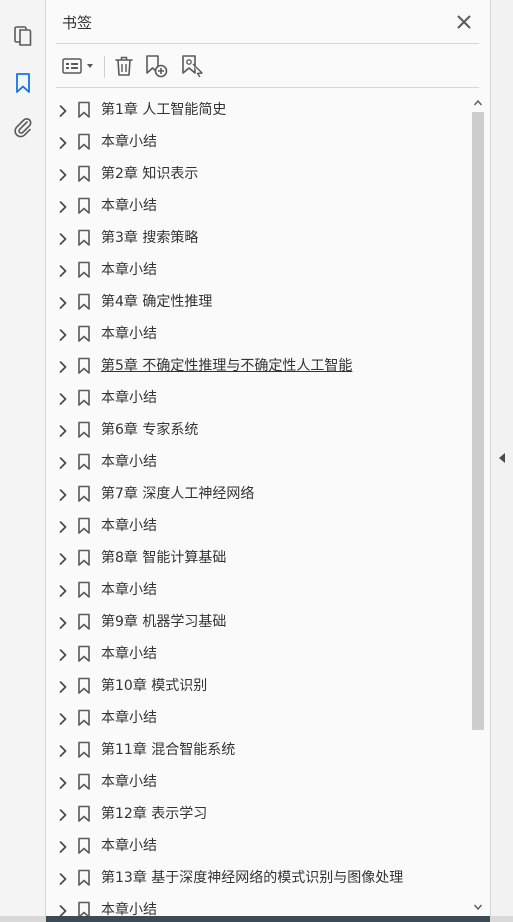 The height and width of the screenshot is (922, 513). I want to click on bookmark-item: 第4章 确定性推理, so click(257, 302).